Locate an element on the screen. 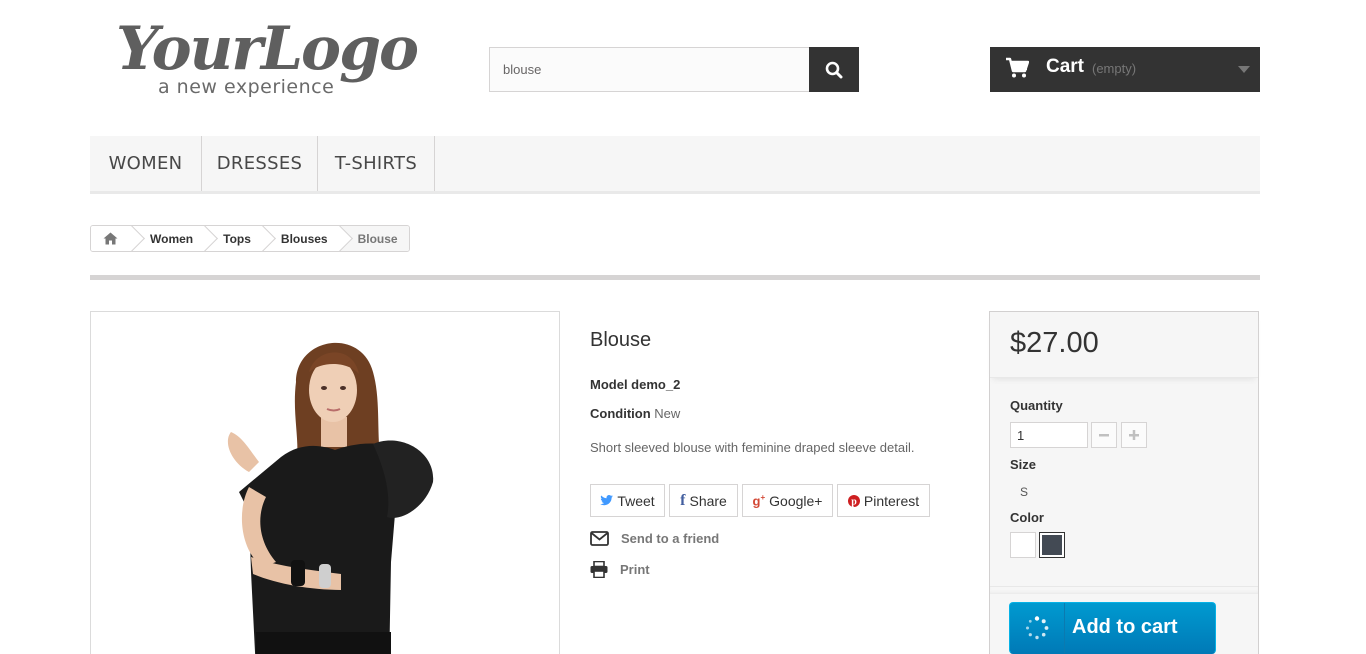 This screenshot has width=1366, height=654. product-price: $27.00 is located at coordinates (1054, 343).